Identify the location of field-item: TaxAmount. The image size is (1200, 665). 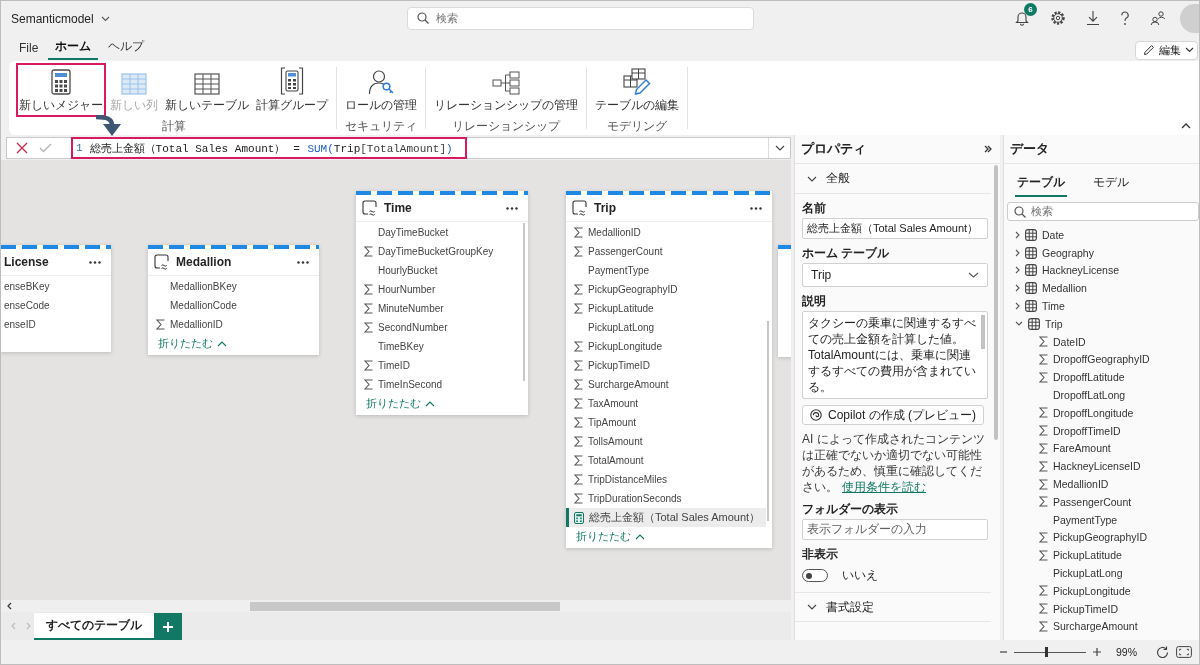
(669, 403).